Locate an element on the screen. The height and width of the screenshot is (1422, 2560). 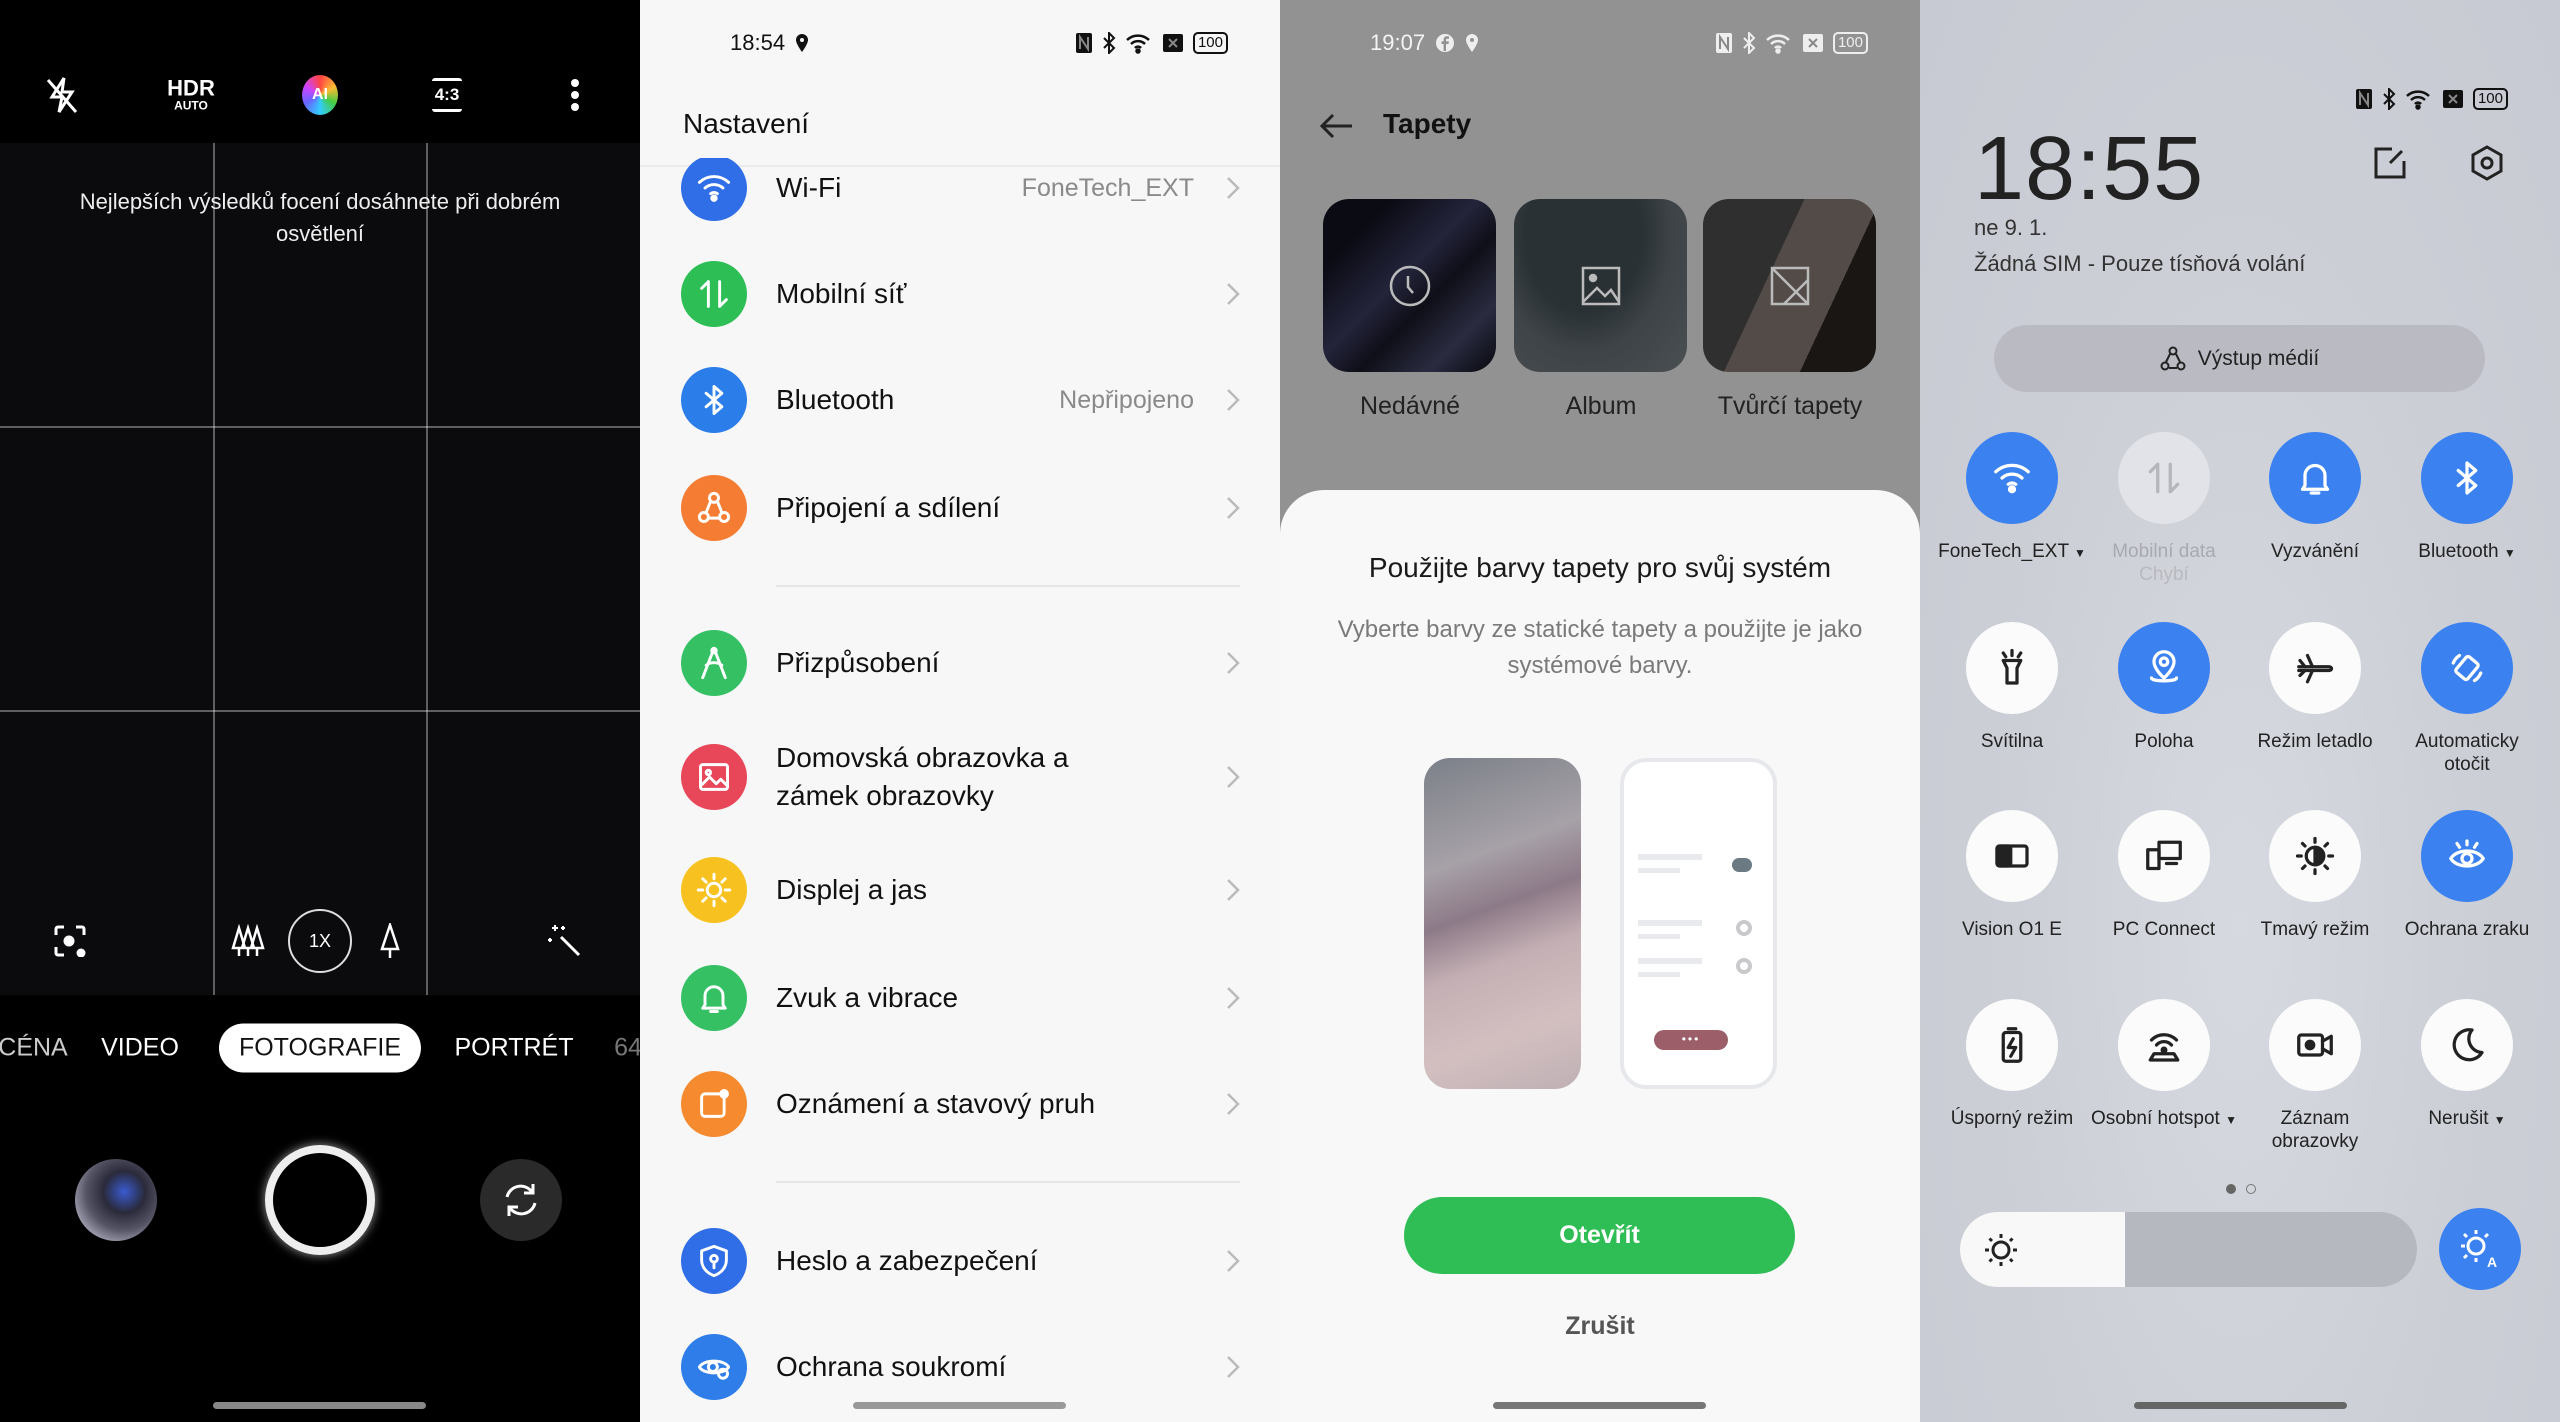
zoom-level-button: 1X is located at coordinates (320, 941).